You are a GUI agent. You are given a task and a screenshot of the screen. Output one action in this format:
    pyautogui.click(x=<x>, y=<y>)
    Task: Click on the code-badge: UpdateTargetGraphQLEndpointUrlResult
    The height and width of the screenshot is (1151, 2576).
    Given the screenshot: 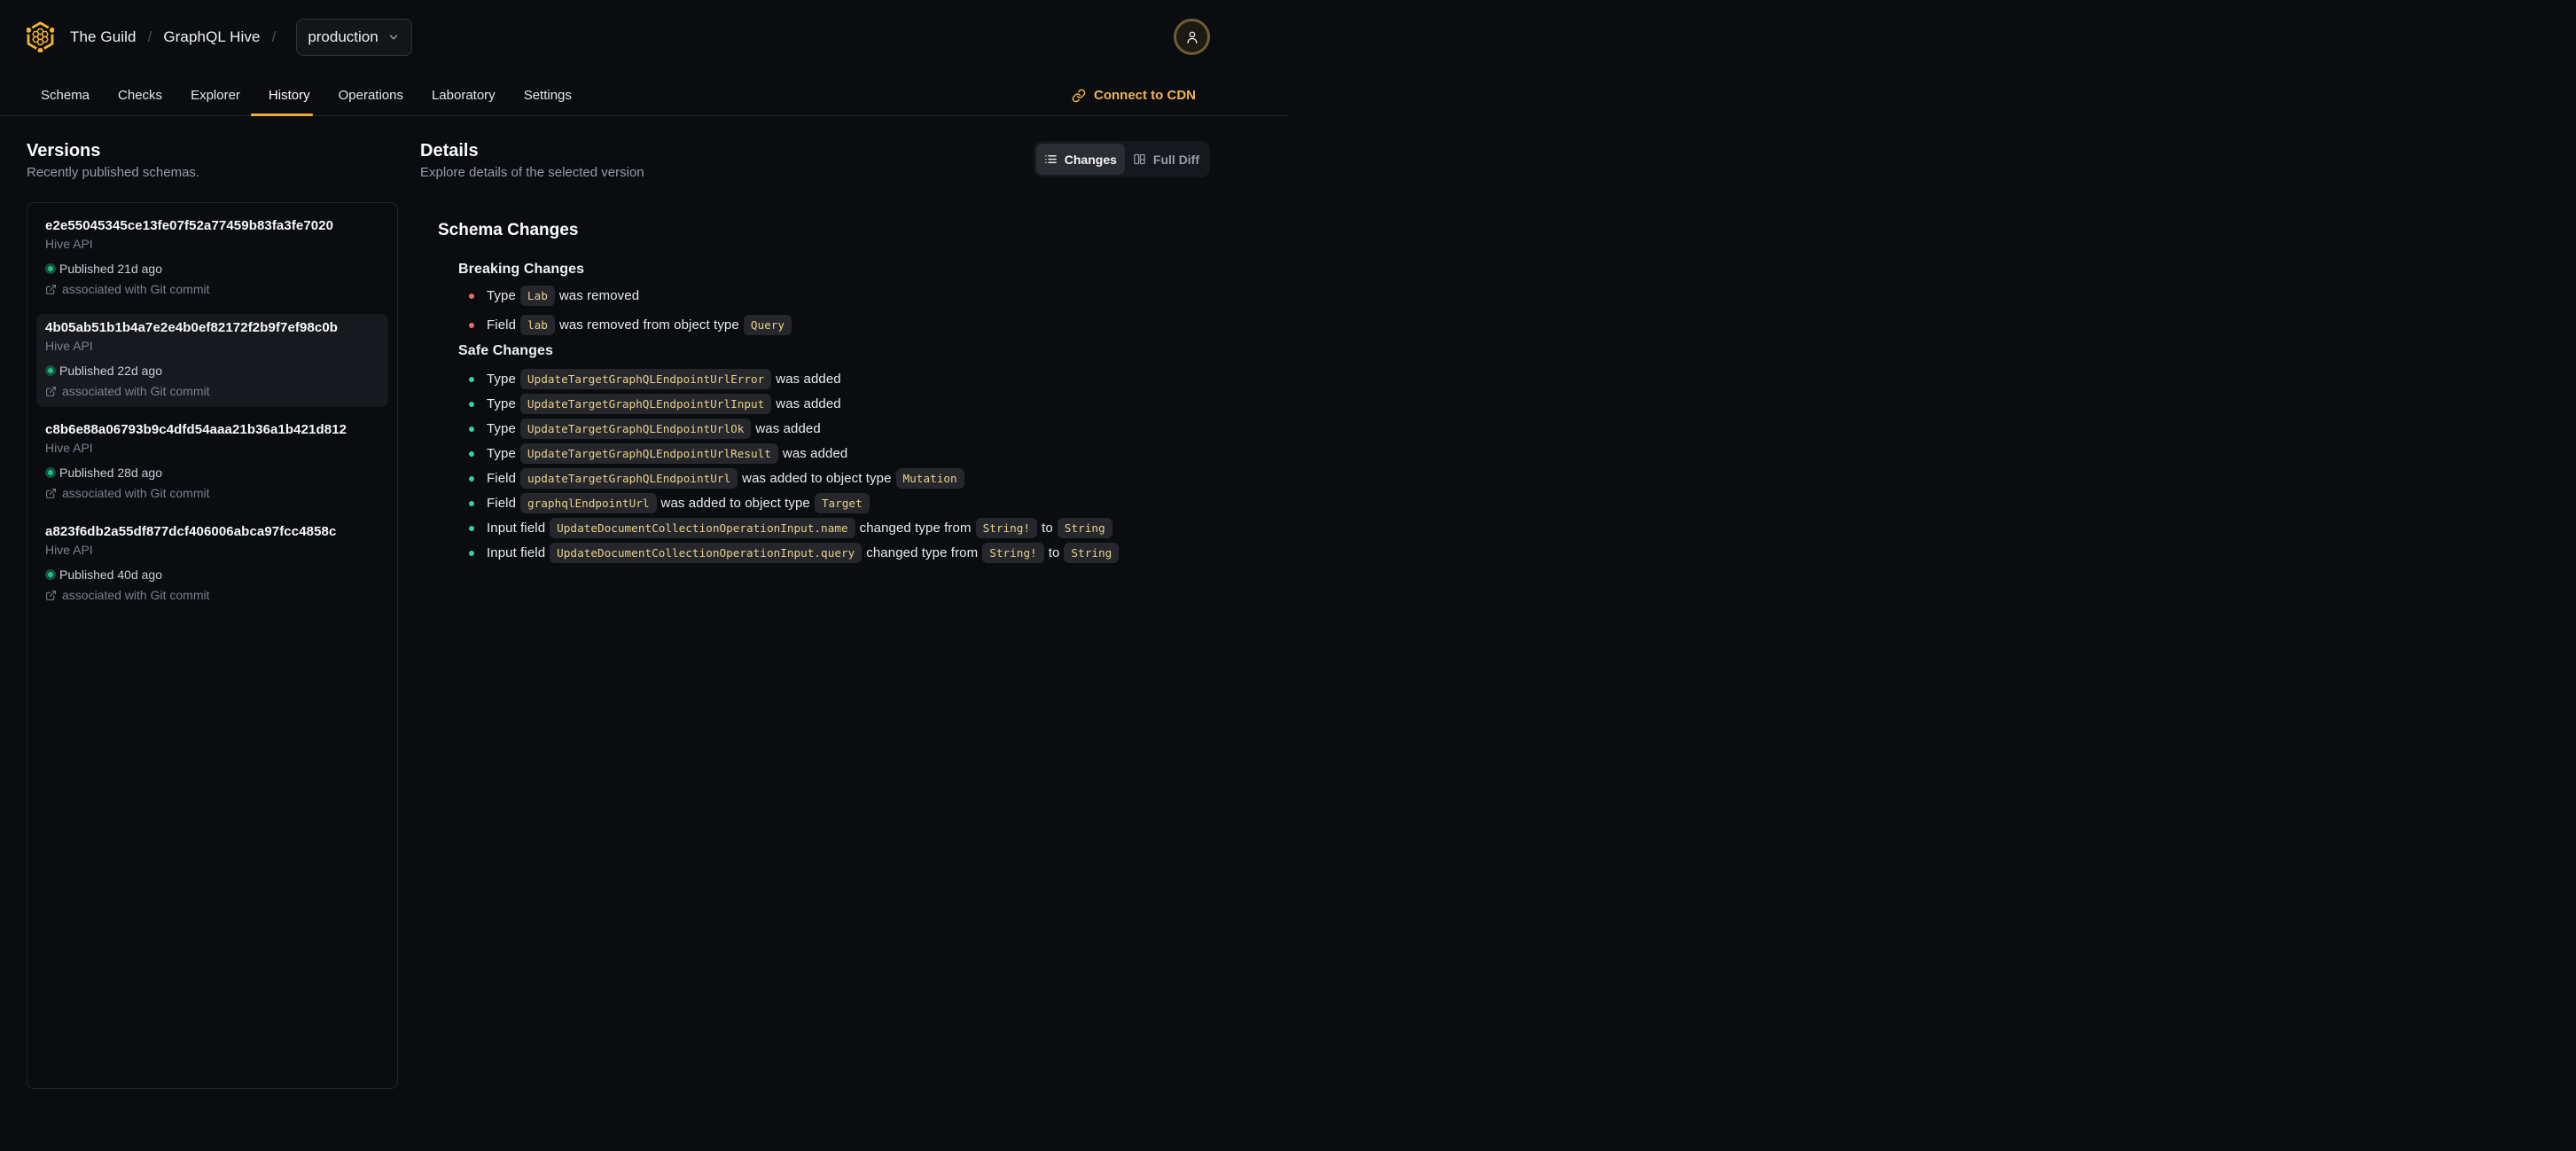 What is the action you would take?
    pyautogui.click(x=648, y=453)
    